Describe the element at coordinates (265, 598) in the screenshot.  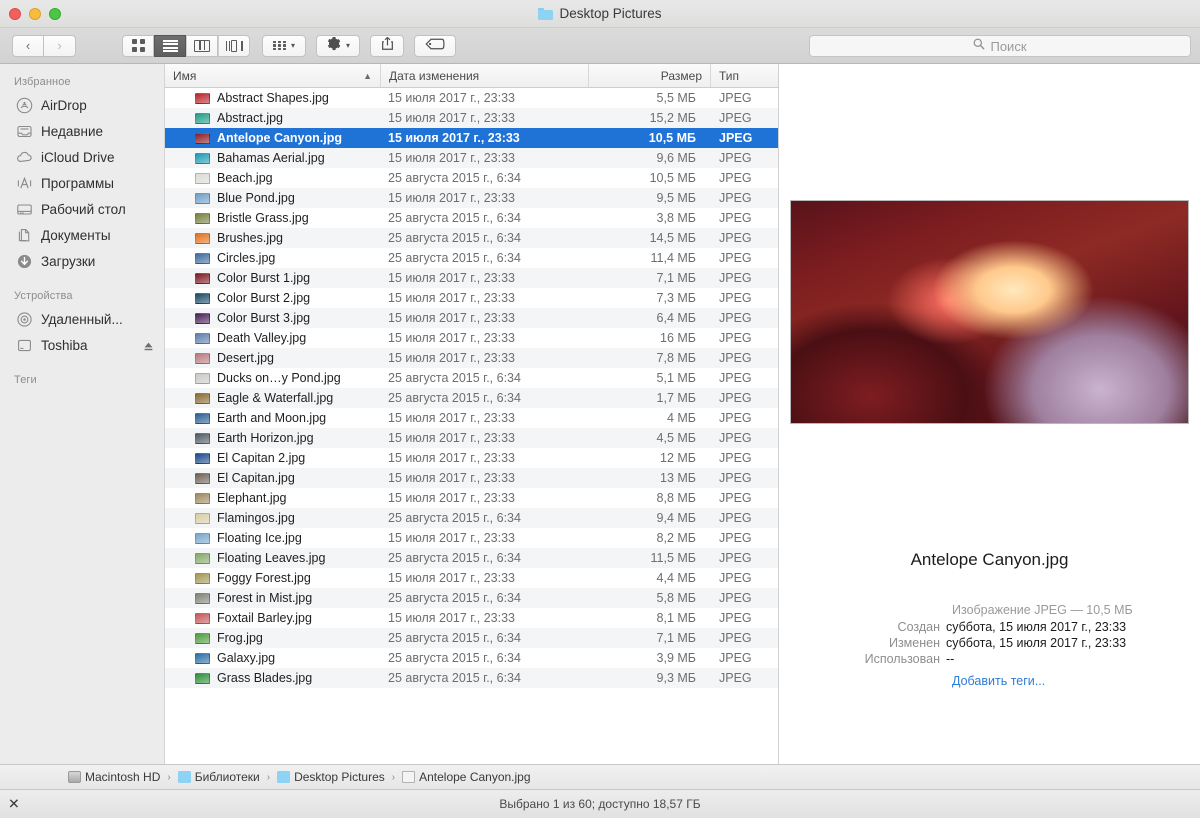
I see `file-name: Forest in Mist.jpg` at that location.